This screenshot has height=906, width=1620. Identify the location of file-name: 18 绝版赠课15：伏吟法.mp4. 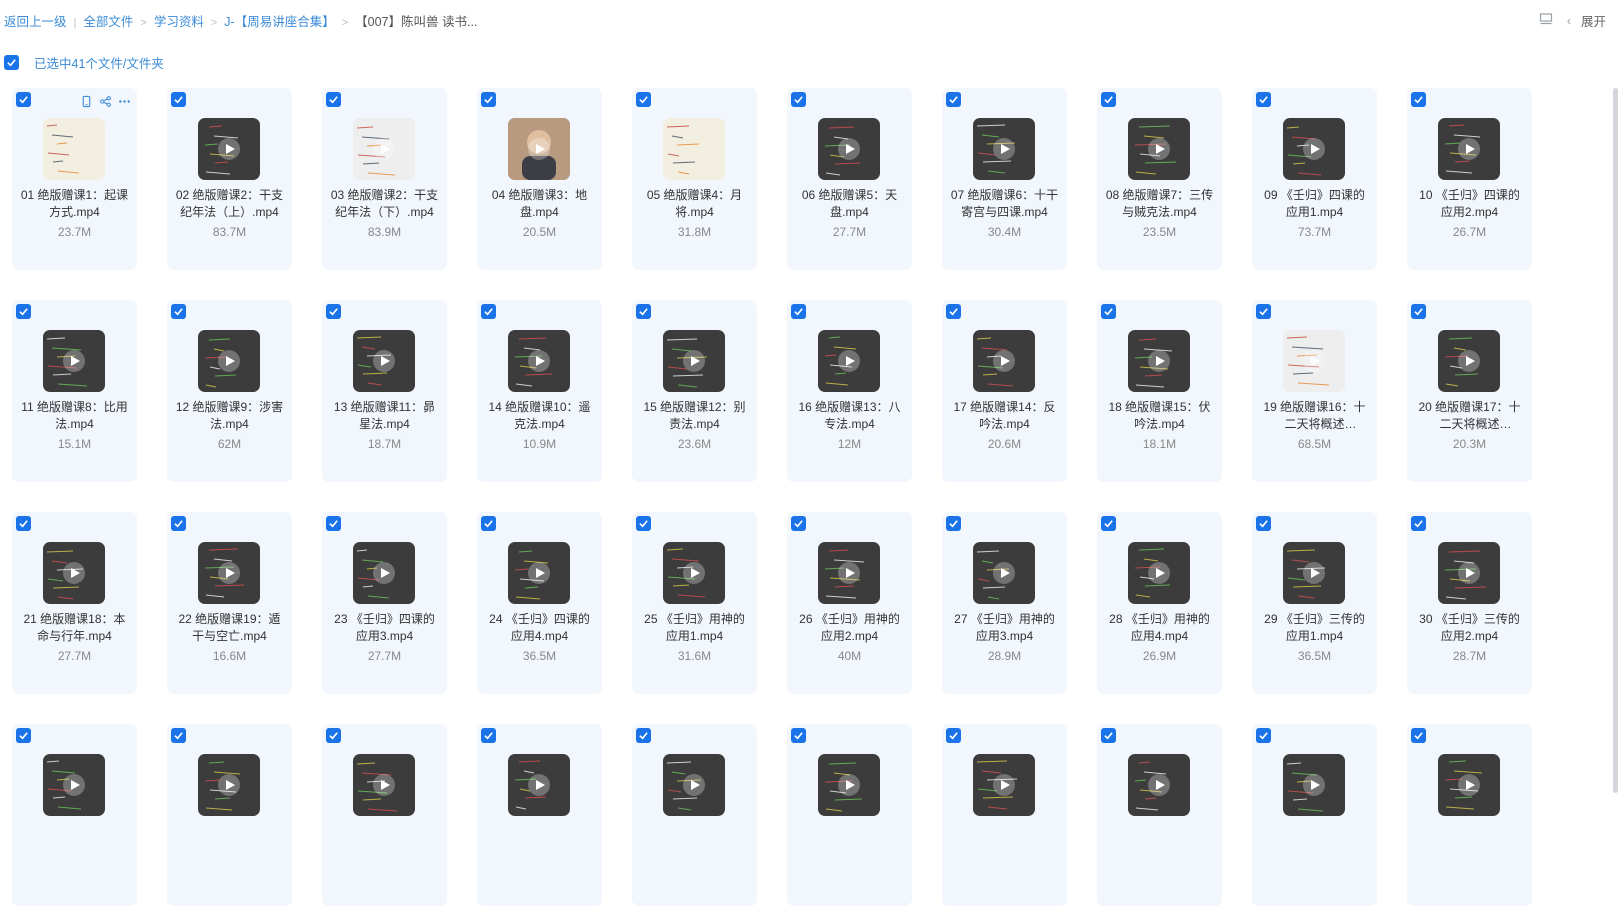
(1159, 416).